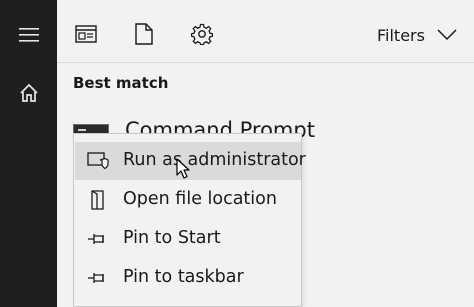  What do you see at coordinates (98, 200) in the screenshot?
I see `file-location-icon` at bounding box center [98, 200].